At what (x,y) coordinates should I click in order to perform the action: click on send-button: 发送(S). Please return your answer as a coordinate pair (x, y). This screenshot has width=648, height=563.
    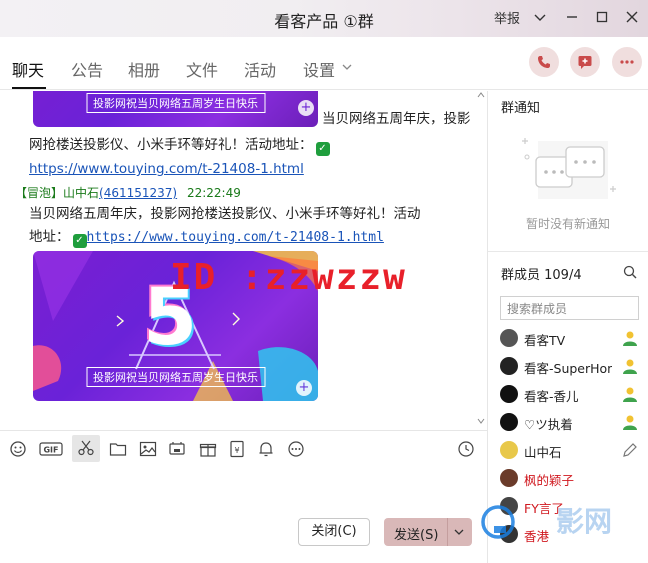
    Looking at the image, I should click on (428, 532).